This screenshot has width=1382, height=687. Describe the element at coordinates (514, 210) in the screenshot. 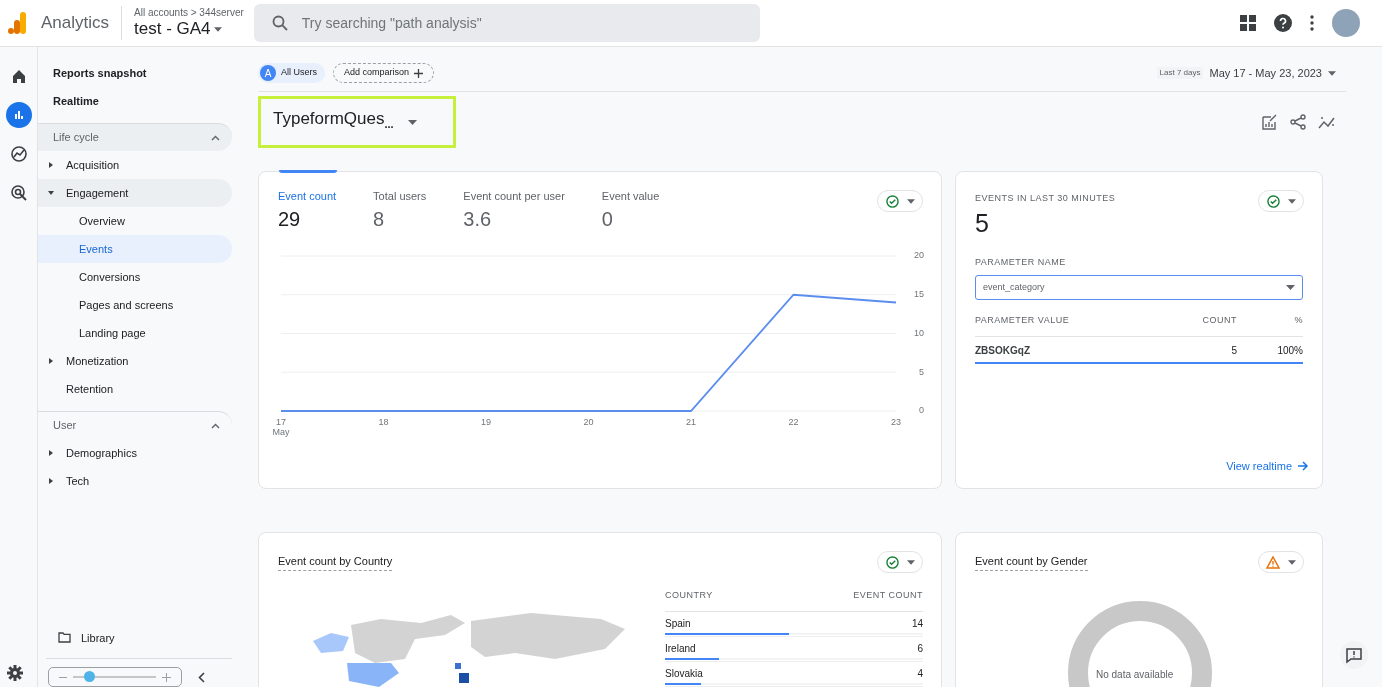

I see `metric-tab: Event count per user 3.6` at that location.